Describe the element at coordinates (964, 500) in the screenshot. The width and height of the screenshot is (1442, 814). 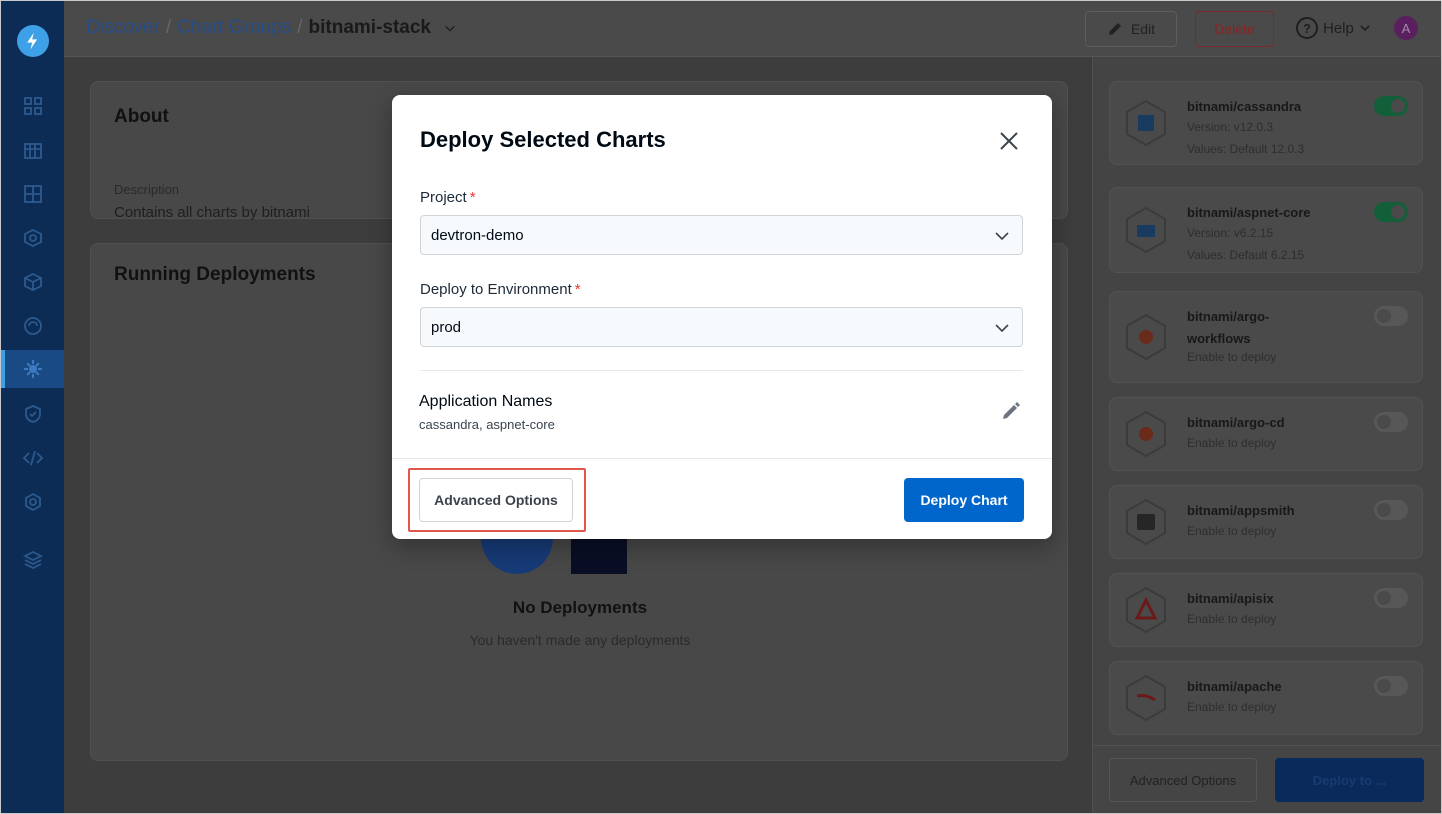
I see `deploy-chart-button: Deploy Chart` at that location.